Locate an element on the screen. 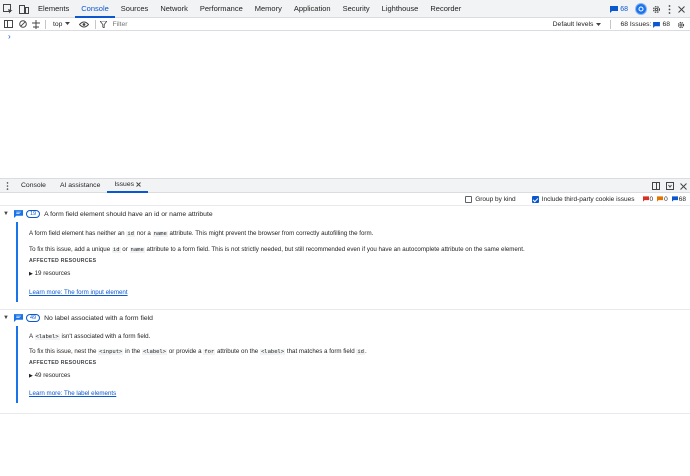 The image size is (690, 476). text: that matches a form field is located at coordinates (320, 351).